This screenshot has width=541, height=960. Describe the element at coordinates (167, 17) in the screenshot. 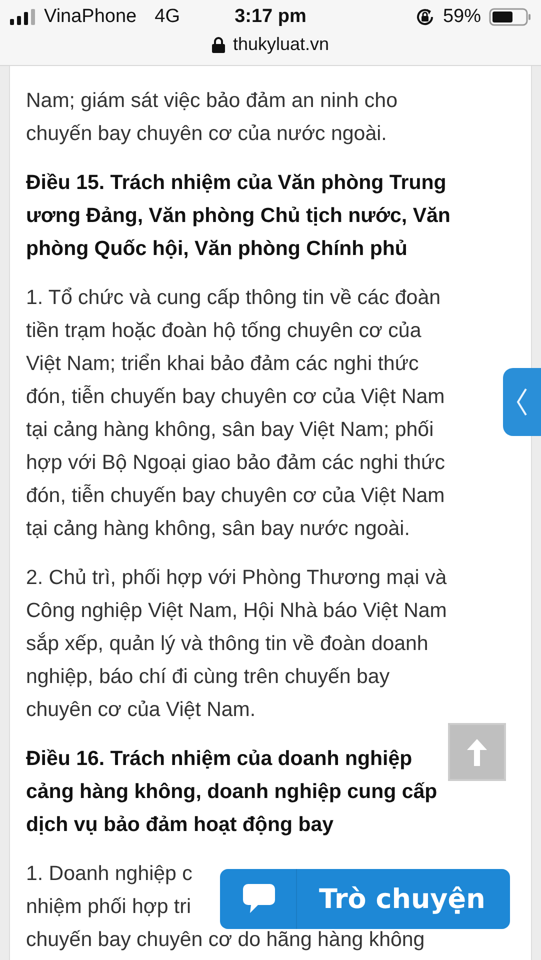

I see `network-type: 4G` at that location.